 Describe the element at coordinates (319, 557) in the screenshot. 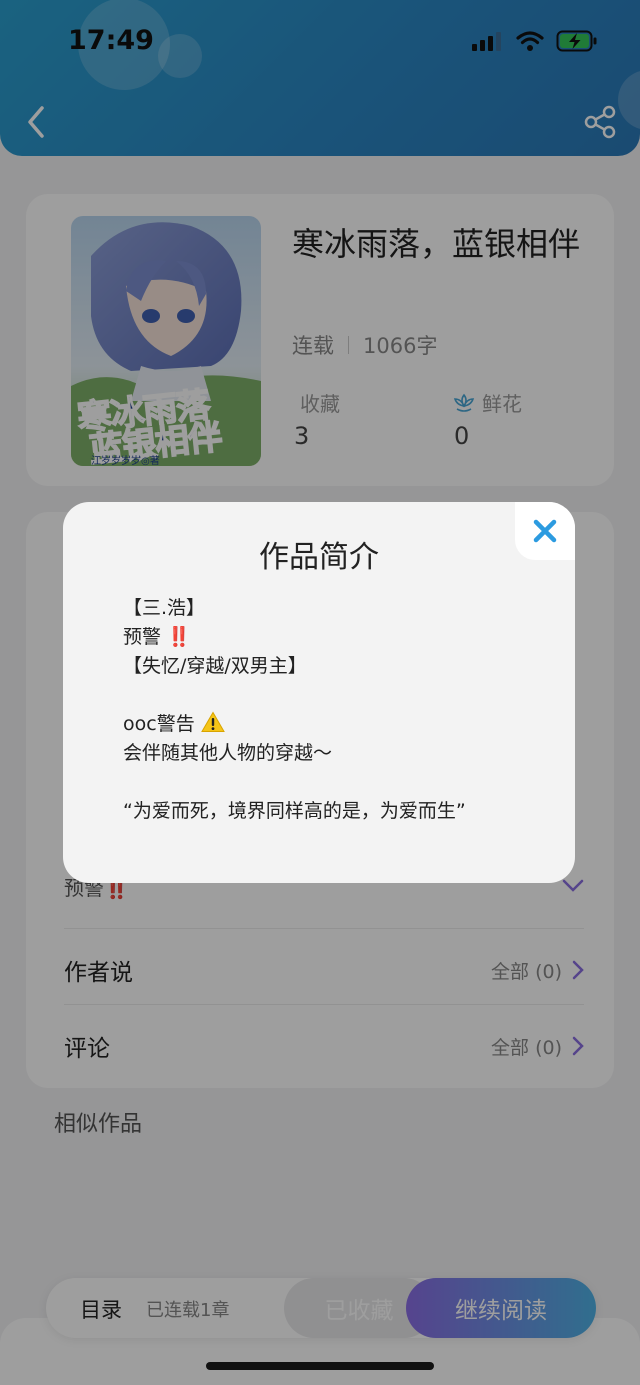

I see `modal-title: 作品简介` at that location.